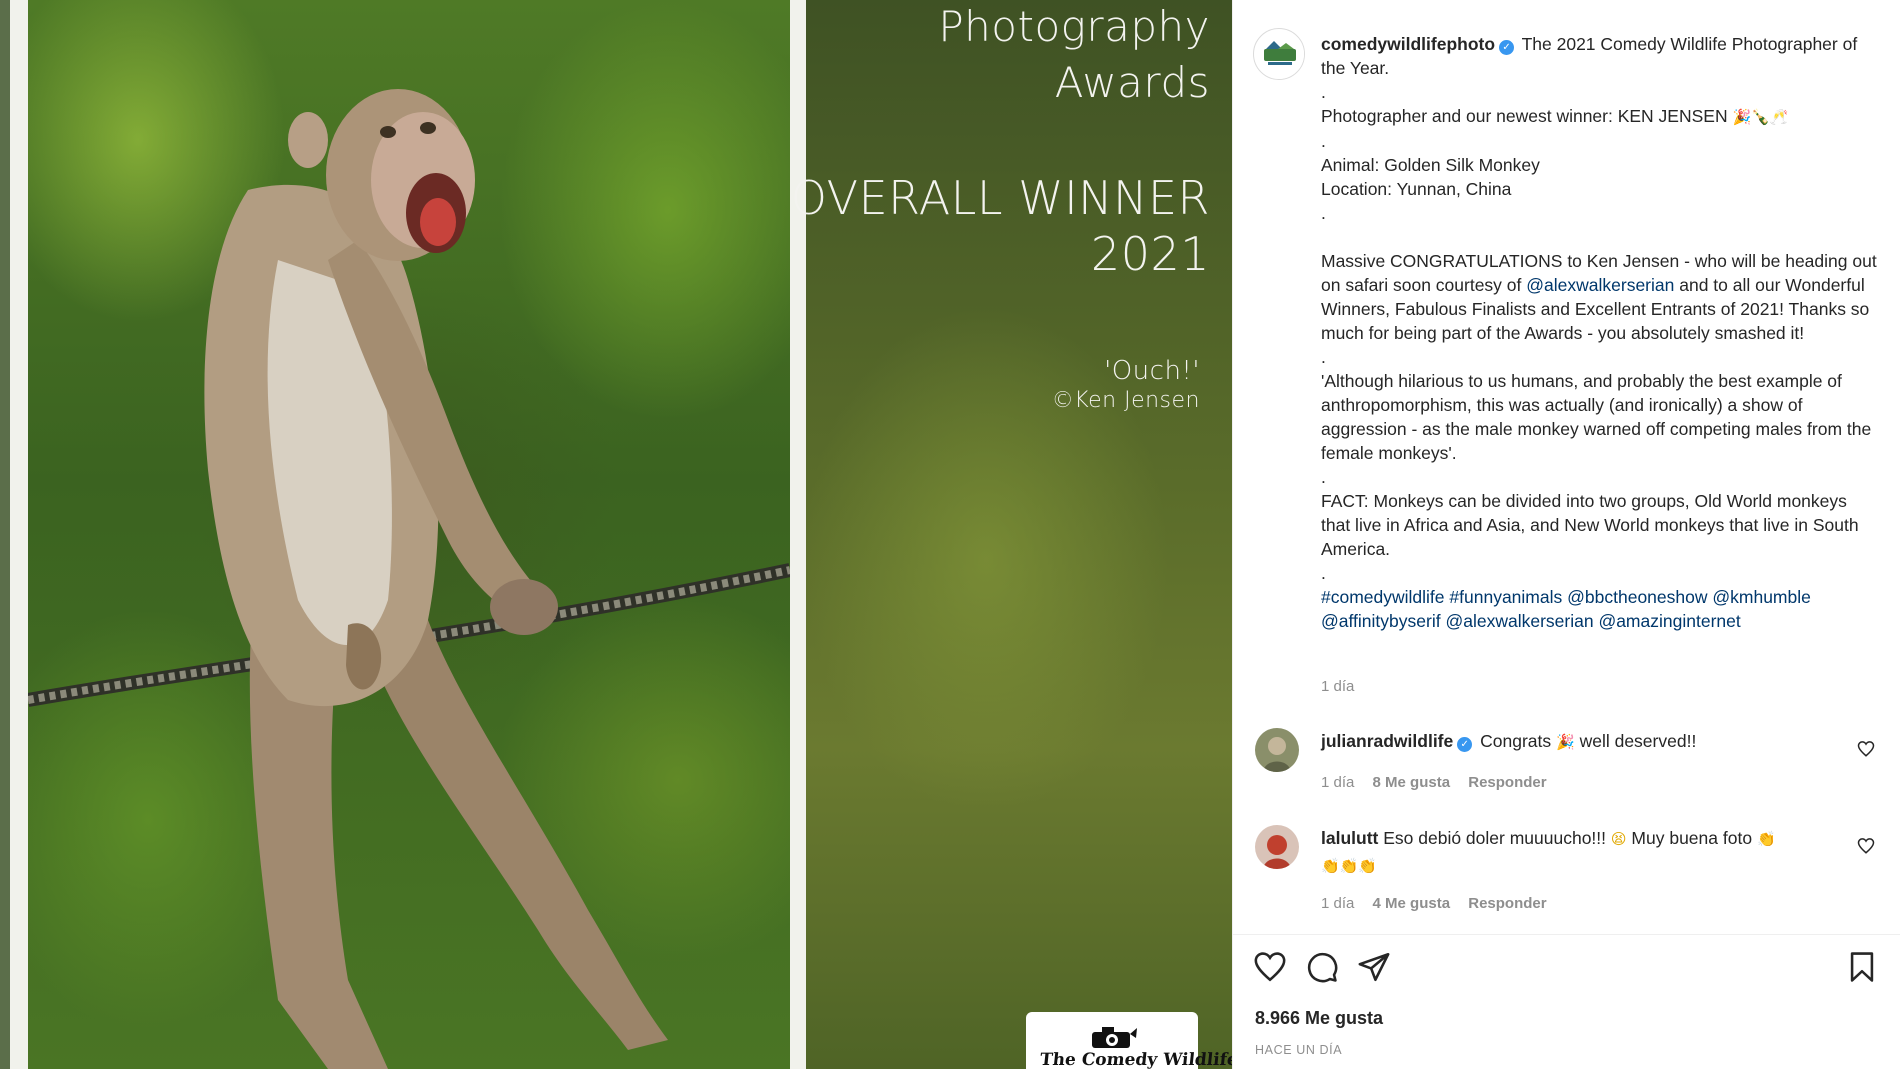  Describe the element at coordinates (1135, 1059) in the screenshot. I see `logo-text: The Comedy Wildlife` at that location.